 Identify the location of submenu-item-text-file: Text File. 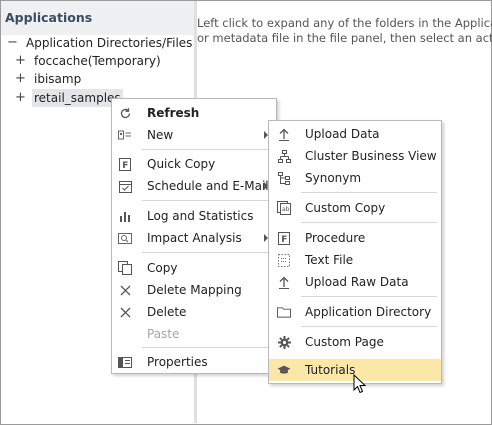
(355, 260).